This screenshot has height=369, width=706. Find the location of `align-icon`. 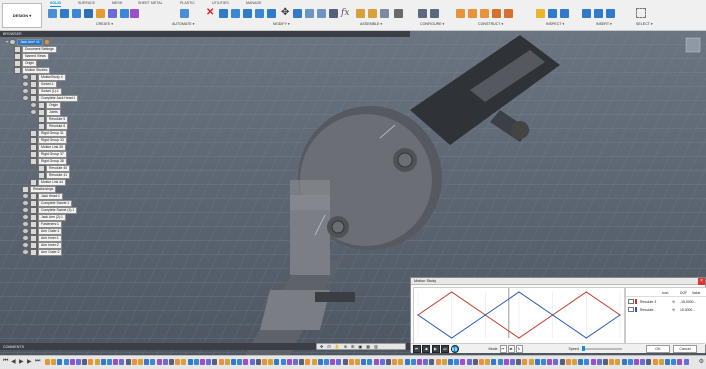

align-icon is located at coordinates (297, 13).